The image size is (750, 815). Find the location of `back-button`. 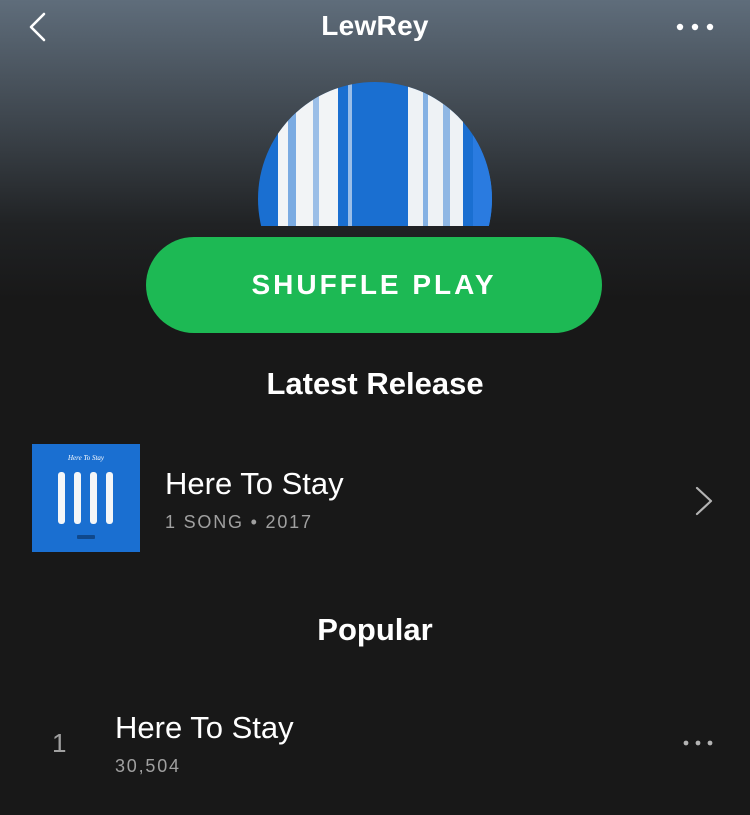

back-button is located at coordinates (39, 27).